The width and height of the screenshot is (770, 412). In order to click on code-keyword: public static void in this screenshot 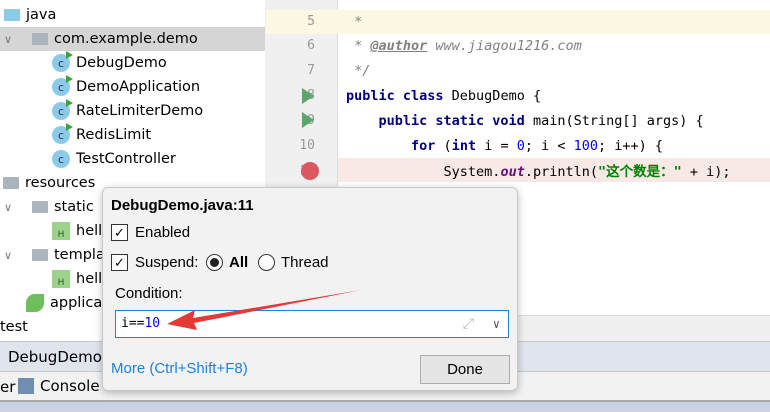, I will do `click(439, 121)`.